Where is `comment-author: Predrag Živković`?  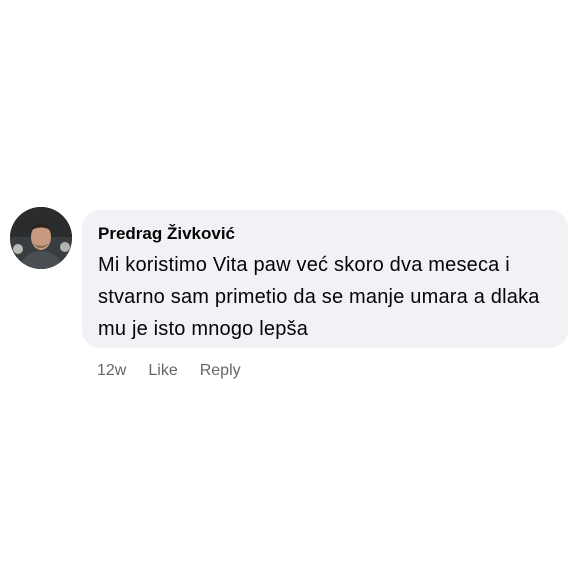
comment-author: Predrag Živković is located at coordinates (325, 234).